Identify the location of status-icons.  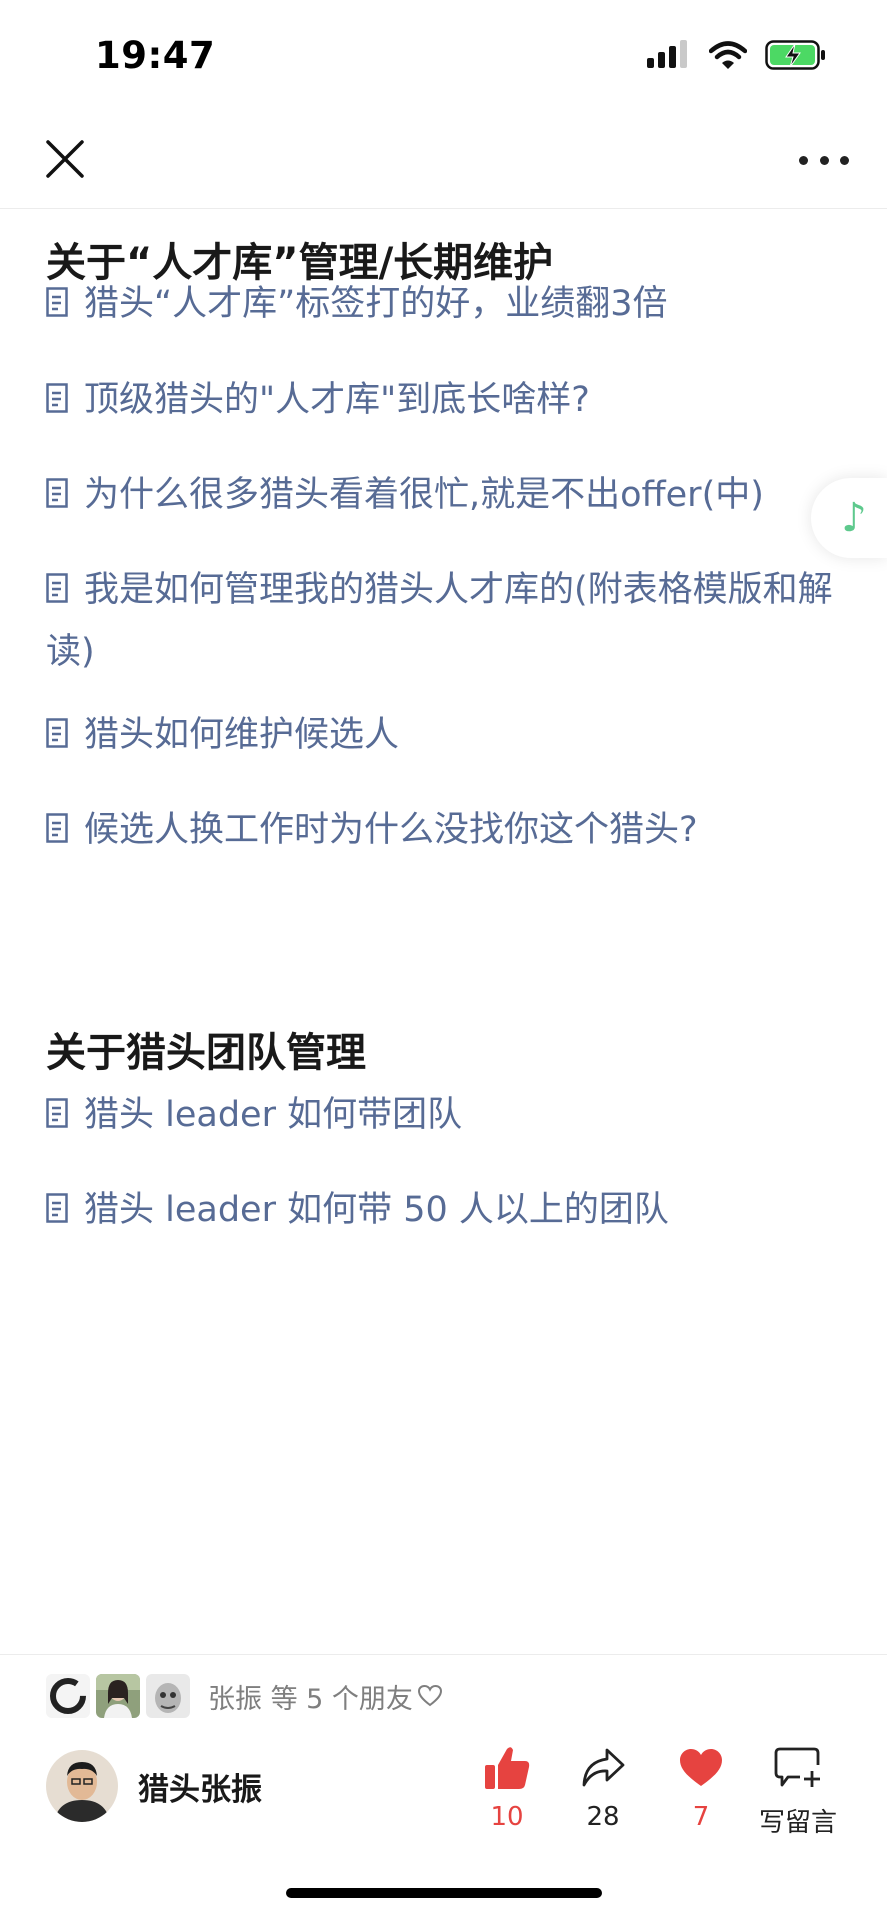
(737, 55).